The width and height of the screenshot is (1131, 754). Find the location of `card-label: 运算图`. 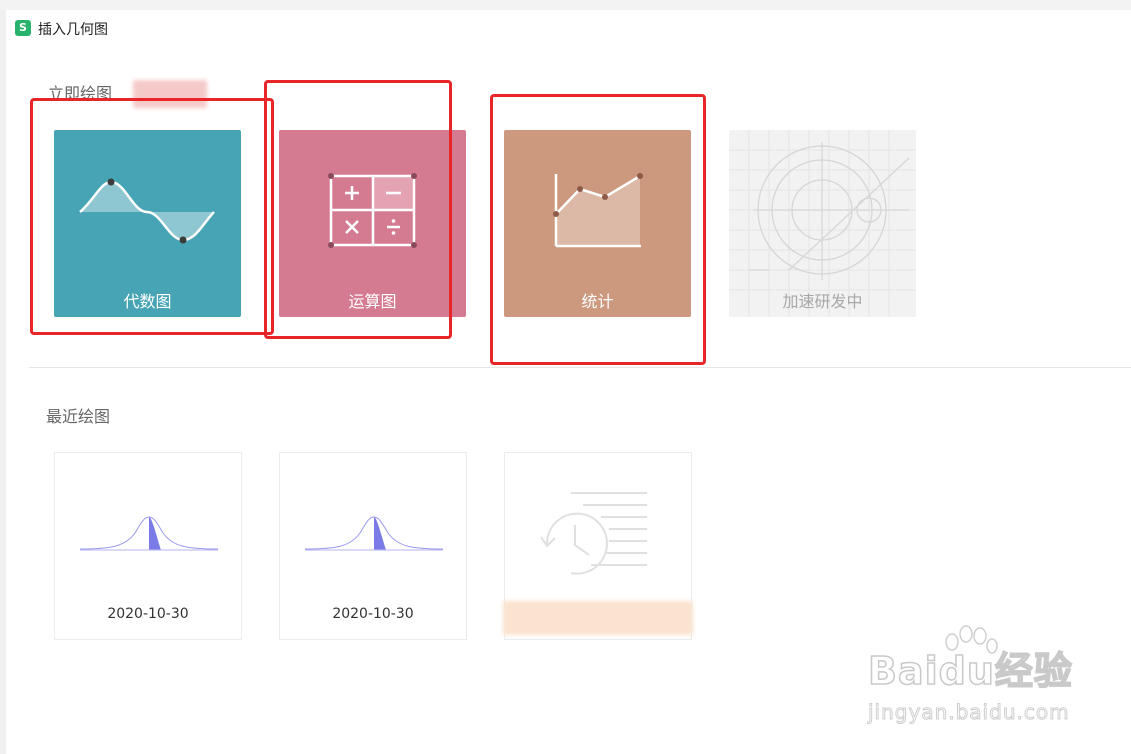

card-label: 运算图 is located at coordinates (372, 301).